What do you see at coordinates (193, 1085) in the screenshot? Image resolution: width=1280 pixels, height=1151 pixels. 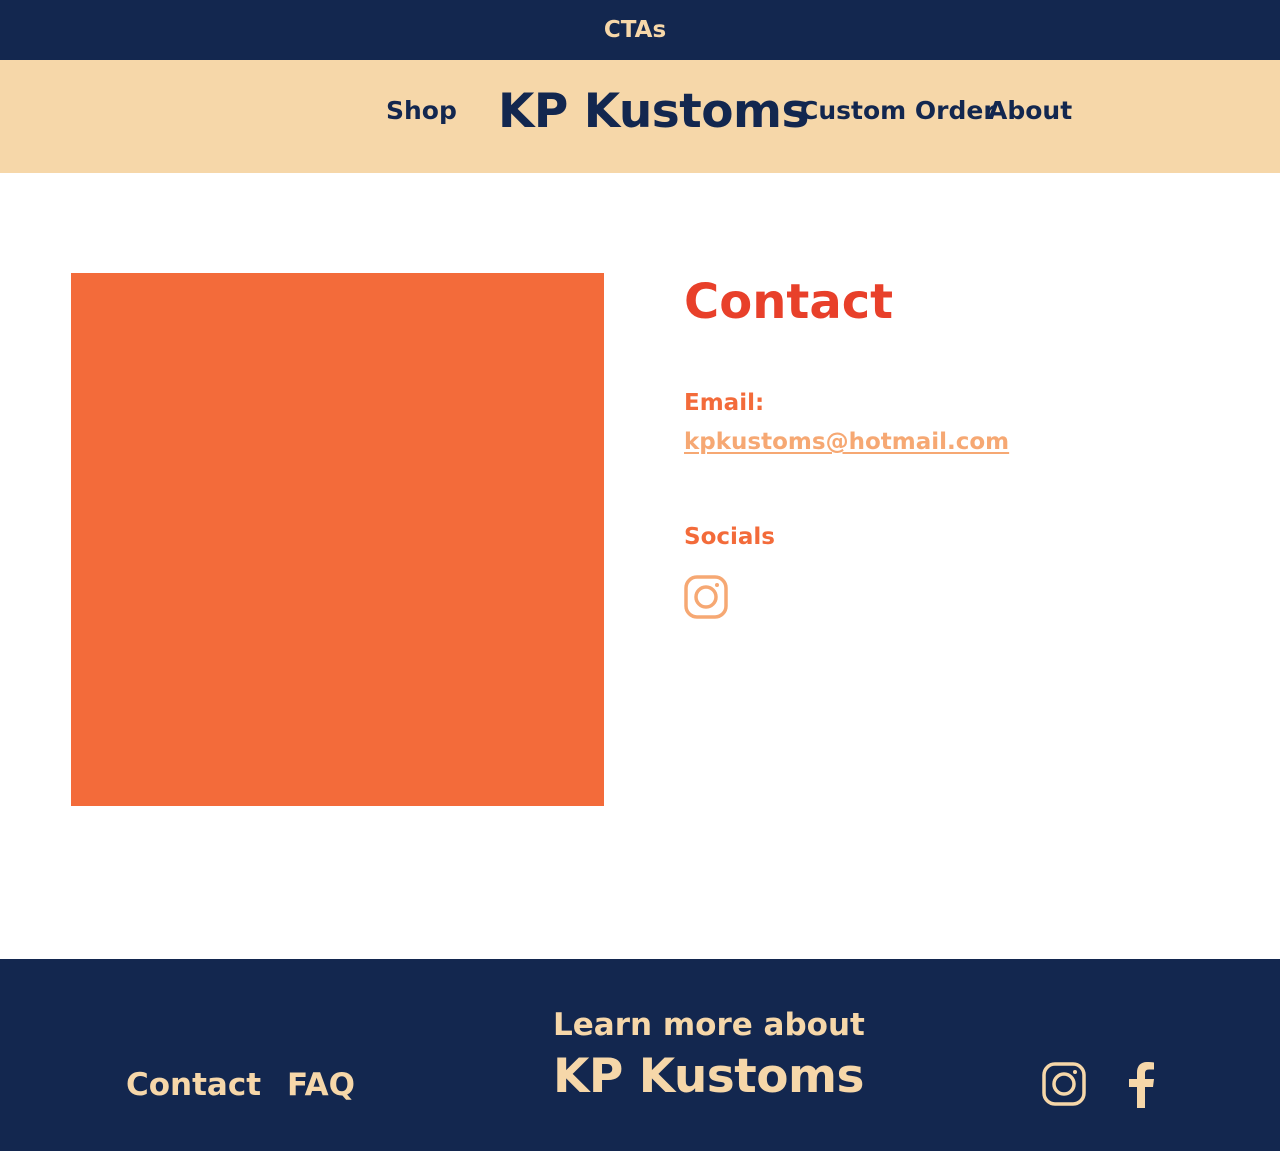 I see `footer-contact-link: Contact` at bounding box center [193, 1085].